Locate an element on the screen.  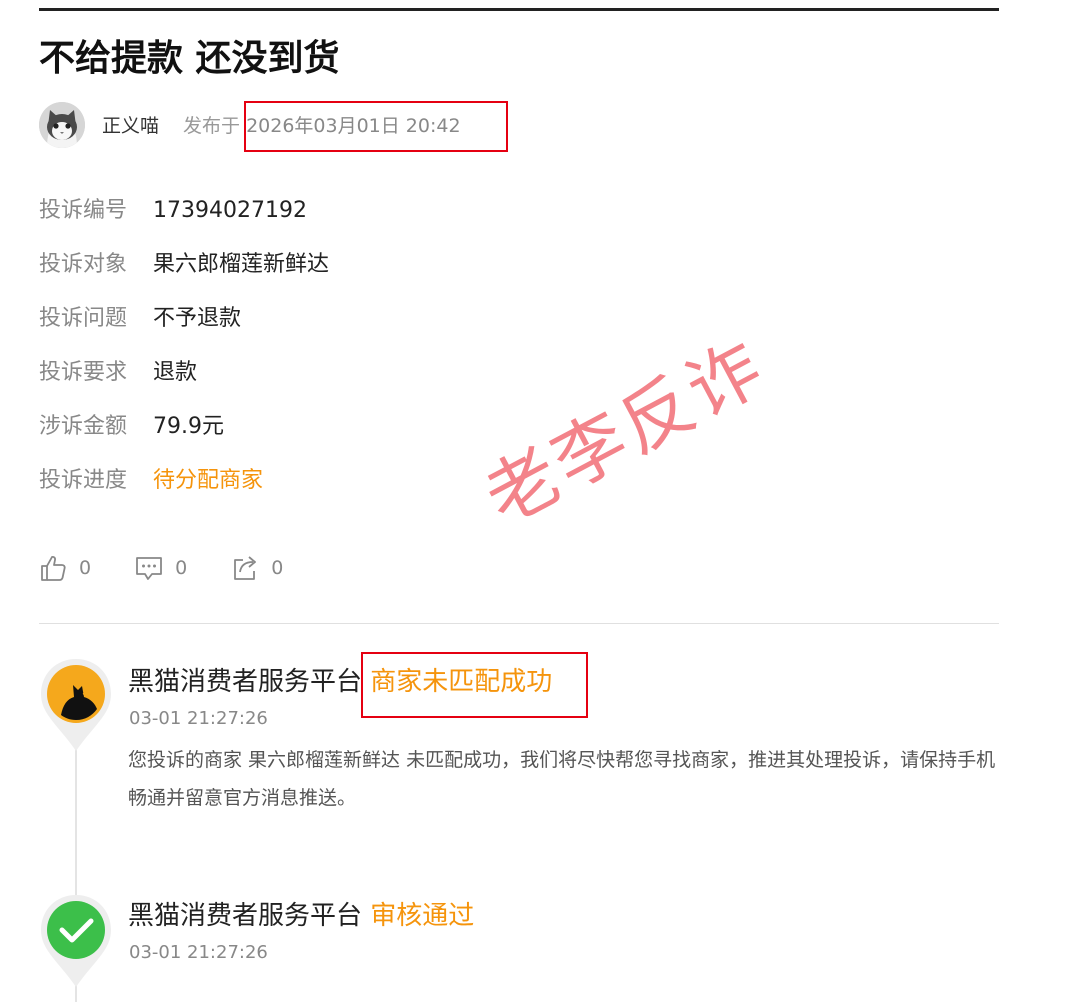
info-label: 涉诉金额 is located at coordinates (83, 426).